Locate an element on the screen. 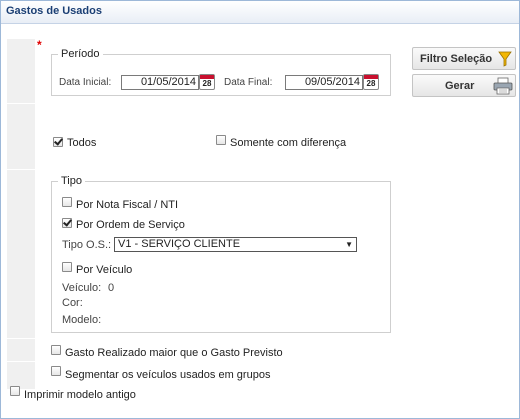 The height and width of the screenshot is (419, 520). funnel-icon is located at coordinates (505, 59).